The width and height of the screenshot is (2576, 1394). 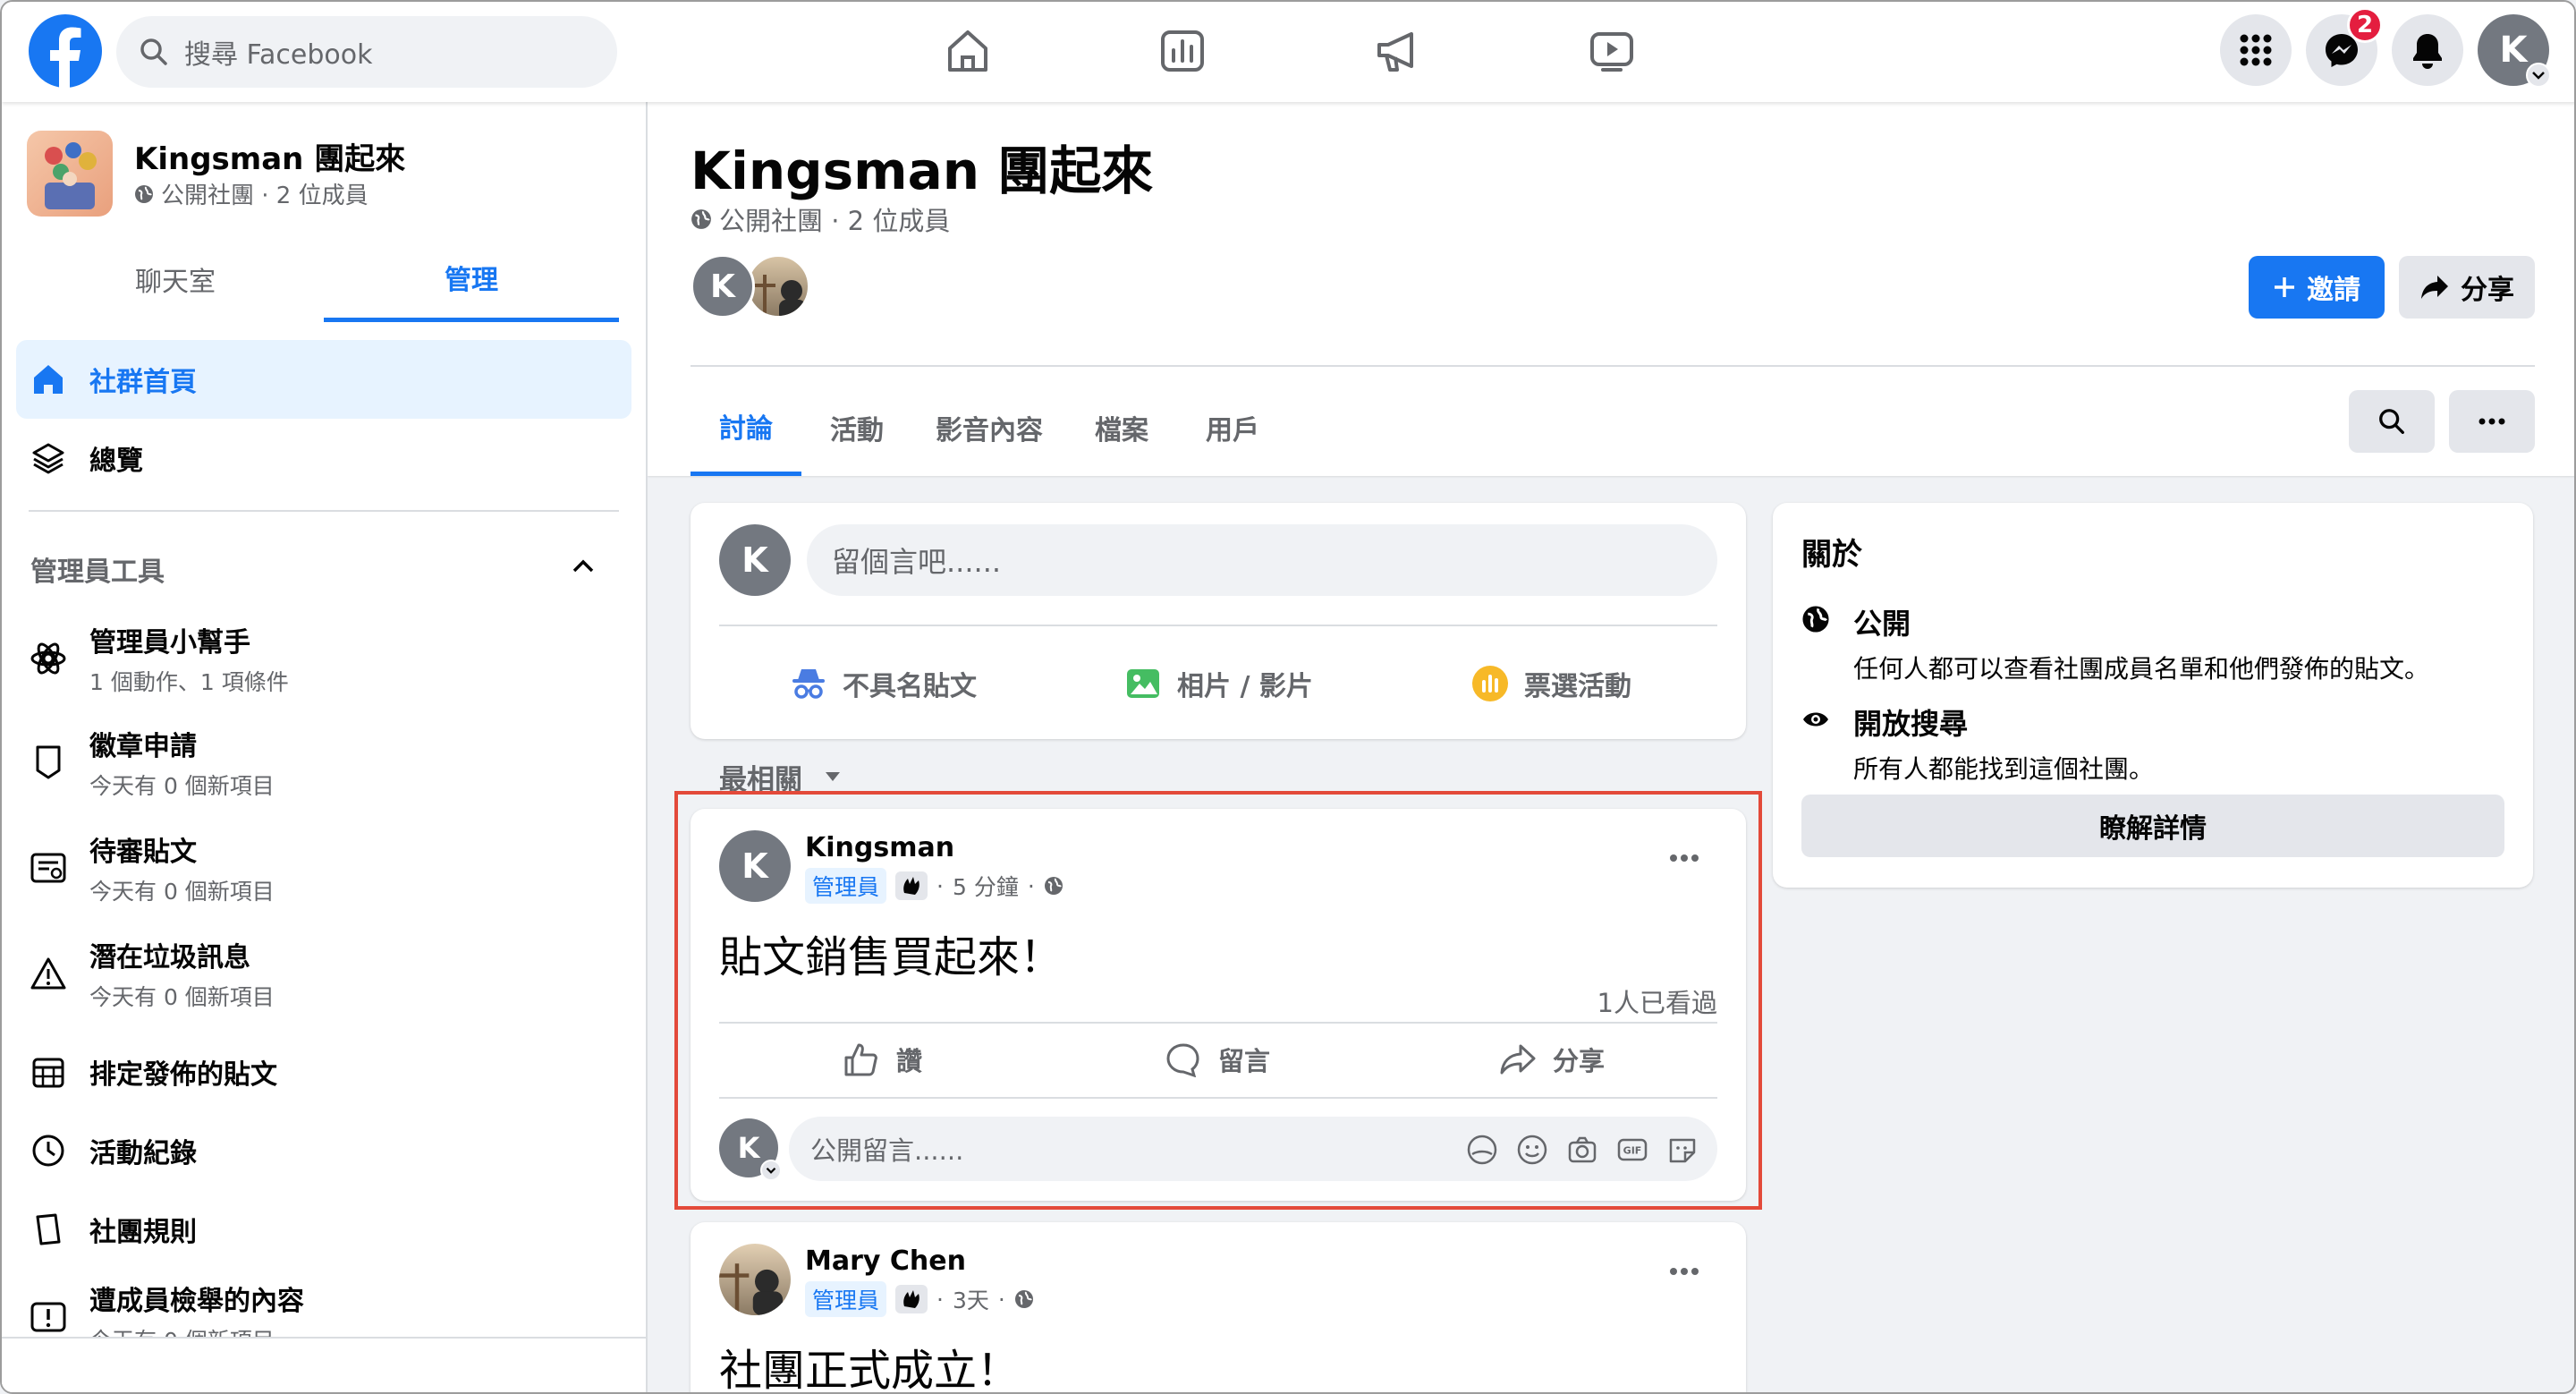 What do you see at coordinates (1397, 51) in the screenshot?
I see `megaphone-nav-icon` at bounding box center [1397, 51].